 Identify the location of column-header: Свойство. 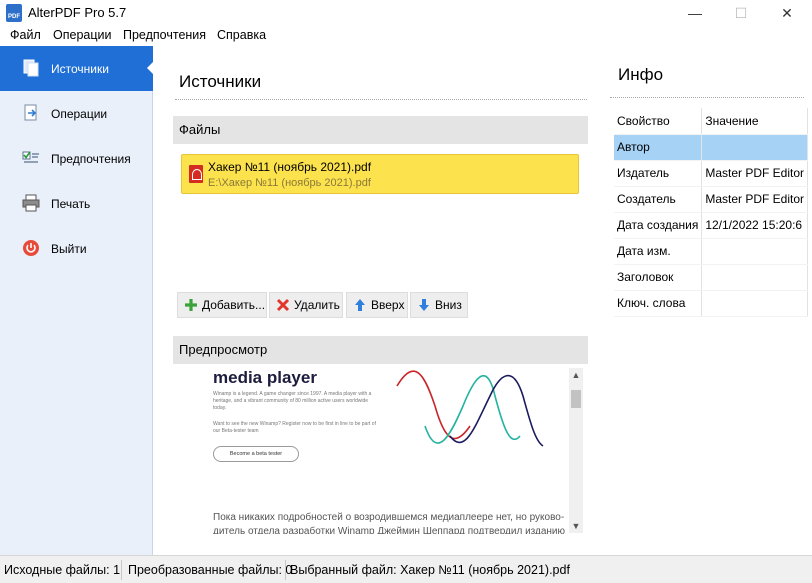
(658, 121).